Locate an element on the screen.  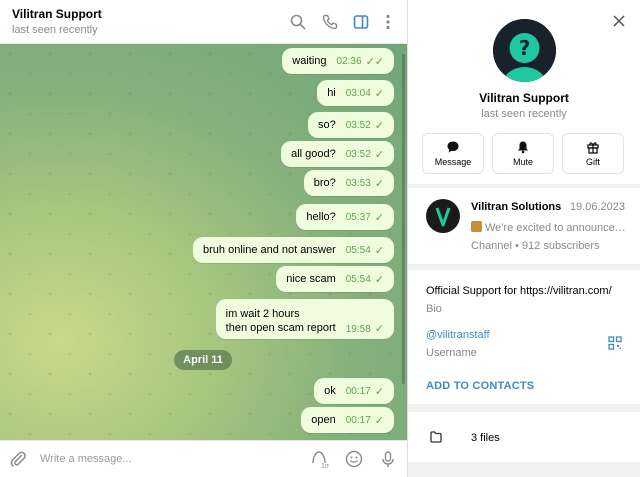
double-check-icon: ✓✓ is located at coordinates (374, 61).